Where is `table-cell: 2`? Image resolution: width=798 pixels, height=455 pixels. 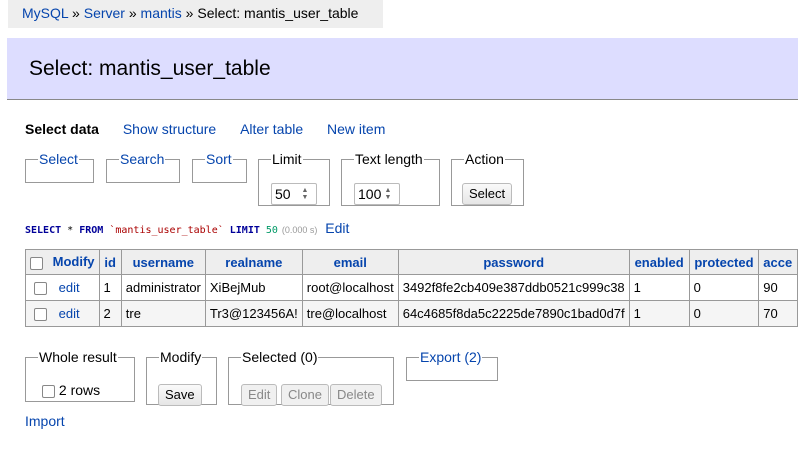 table-cell: 2 is located at coordinates (110, 313).